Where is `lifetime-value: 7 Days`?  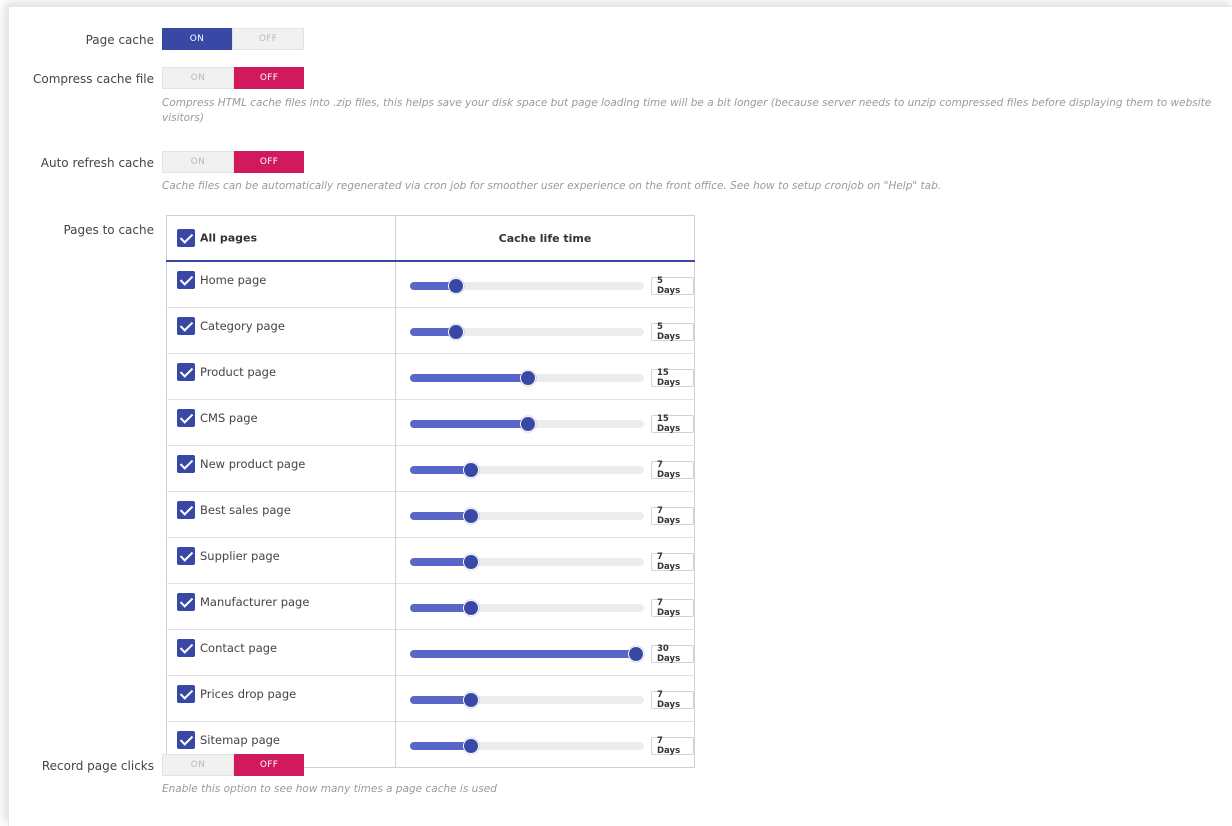 lifetime-value: 7 Days is located at coordinates (672, 562).